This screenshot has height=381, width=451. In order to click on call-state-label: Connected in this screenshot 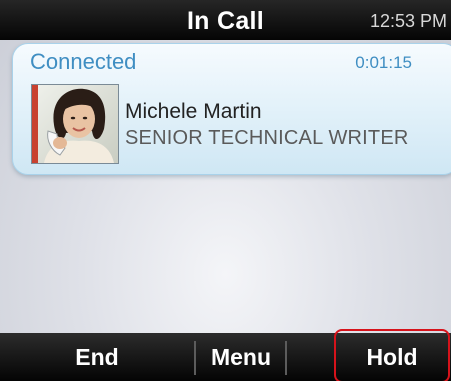, I will do `click(83, 61)`.